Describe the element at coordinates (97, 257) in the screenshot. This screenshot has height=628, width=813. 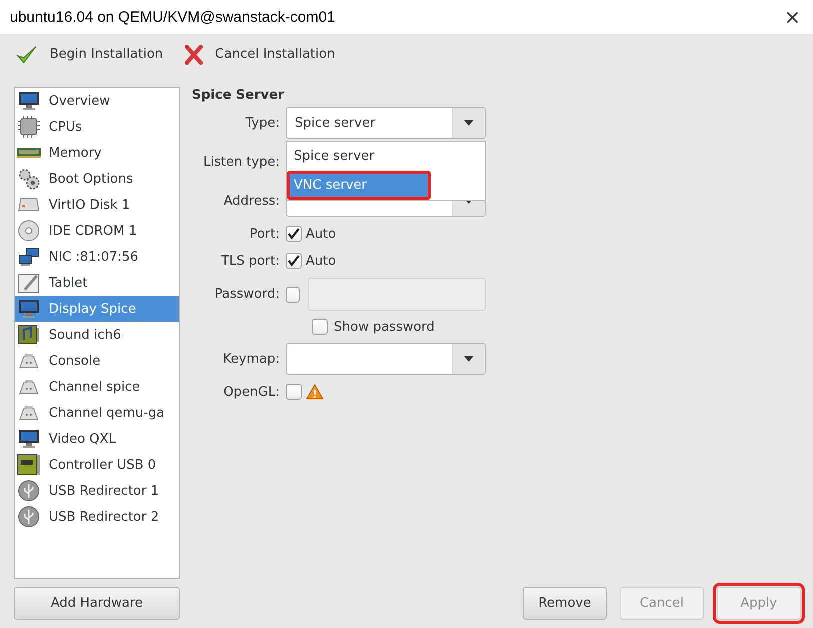
I see `sidebar-item: NIC :81:07:56` at that location.